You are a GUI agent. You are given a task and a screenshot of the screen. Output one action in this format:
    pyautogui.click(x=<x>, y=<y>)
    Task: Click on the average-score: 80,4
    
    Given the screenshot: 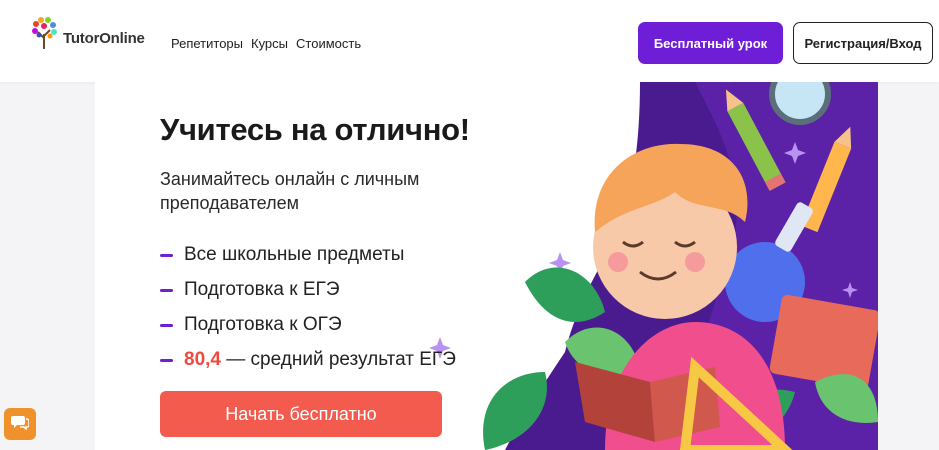 What is the action you would take?
    pyautogui.click(x=202, y=359)
    